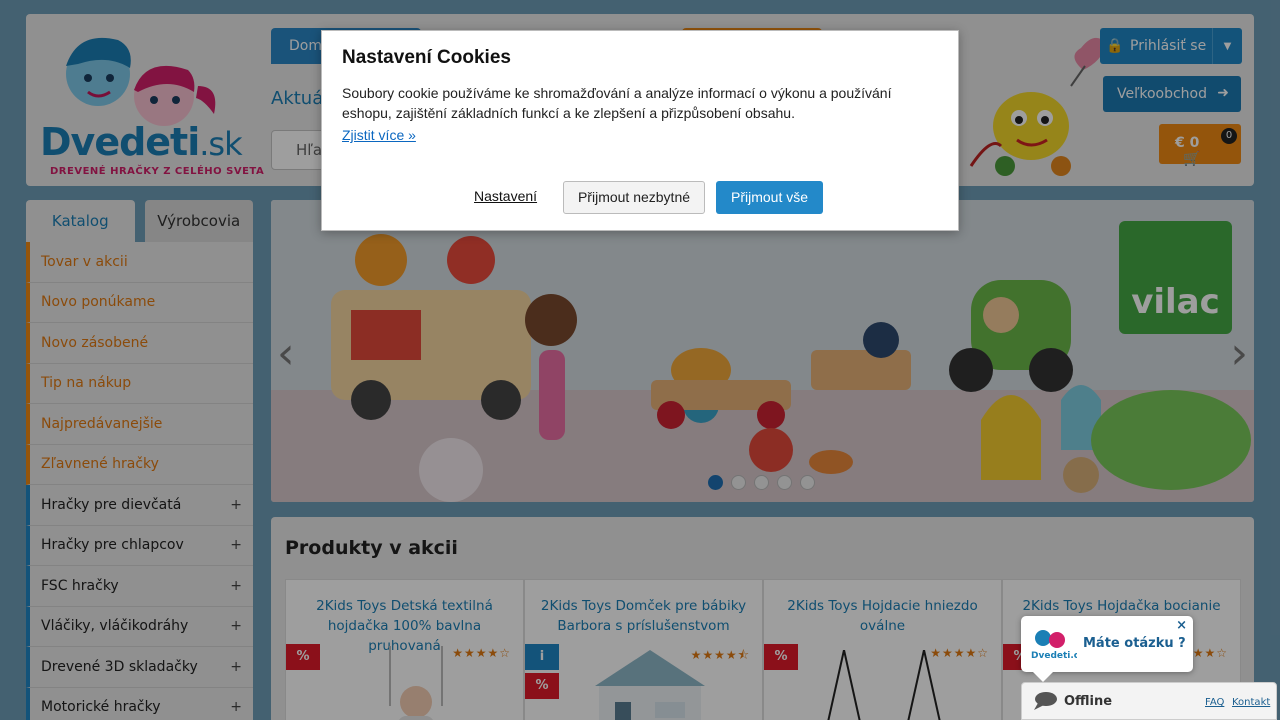  I want to click on cookie-more-link: Zjistit více », so click(379, 135).